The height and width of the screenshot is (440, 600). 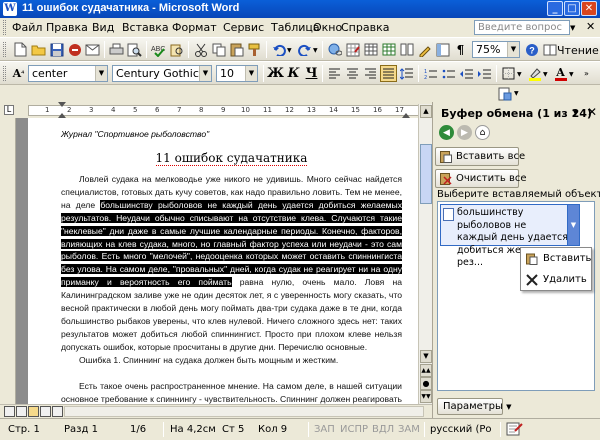 I want to click on first-line-indent-marker, so click(x=62, y=104).